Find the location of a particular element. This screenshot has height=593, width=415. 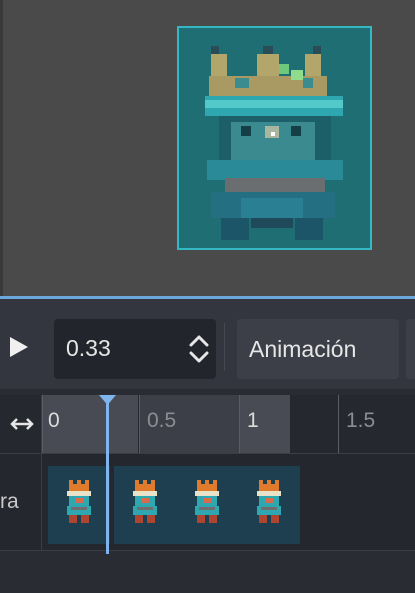

horizontal-arrows-icon is located at coordinates (22, 424).